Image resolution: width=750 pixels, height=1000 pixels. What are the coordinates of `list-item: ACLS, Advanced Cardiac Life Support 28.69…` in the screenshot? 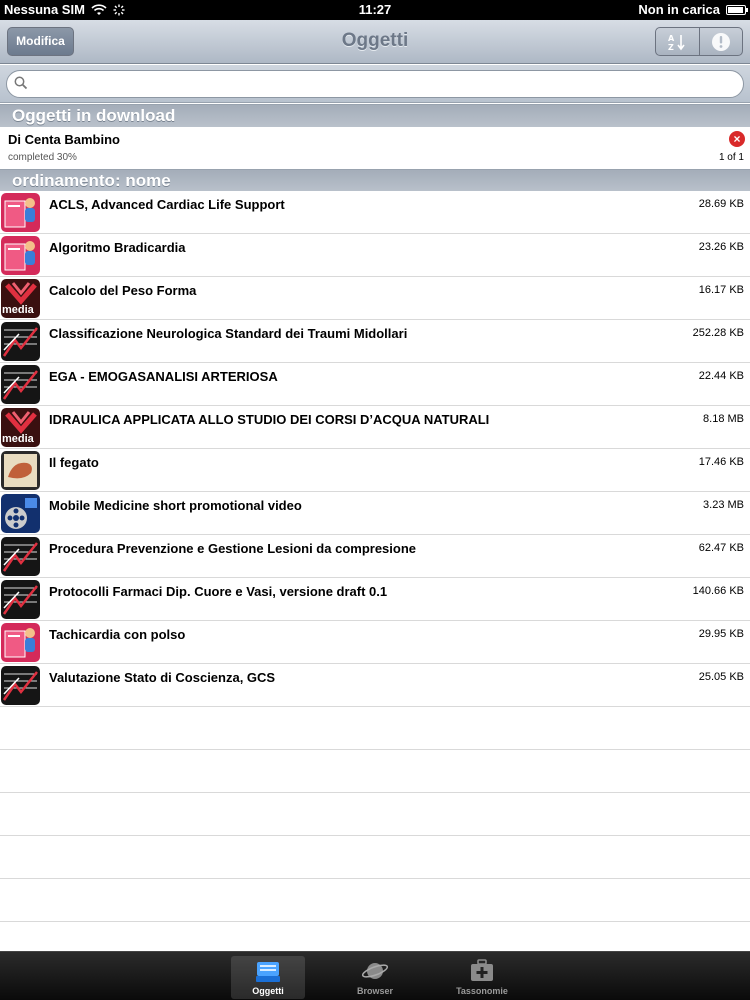 It's located at (375, 212).